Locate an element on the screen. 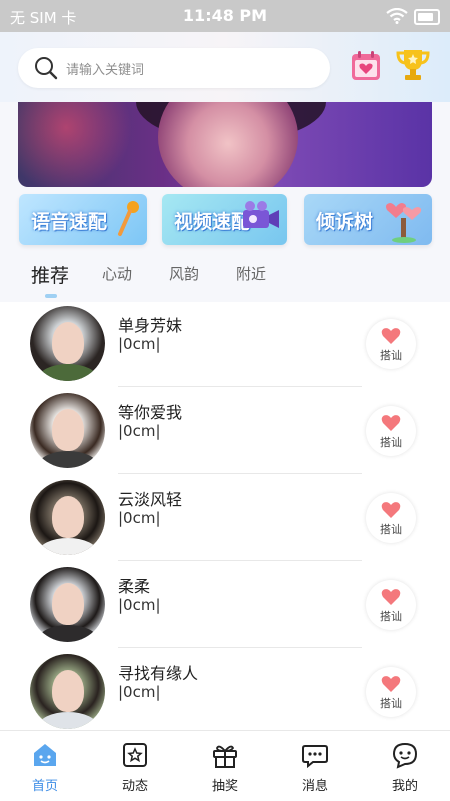 The width and height of the screenshot is (450, 801). home-icon is located at coordinates (45, 757).